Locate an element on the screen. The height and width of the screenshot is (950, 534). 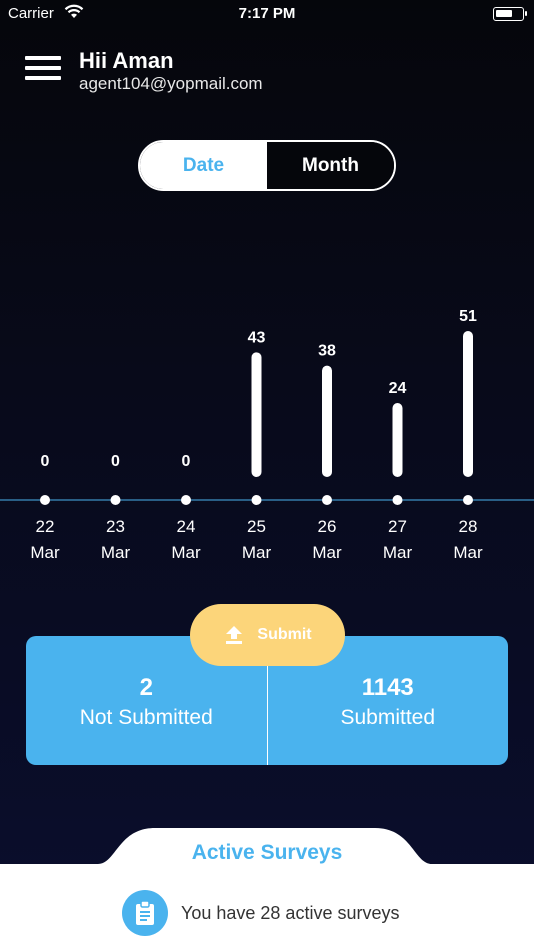
submit-button: Submit is located at coordinates (267, 635).